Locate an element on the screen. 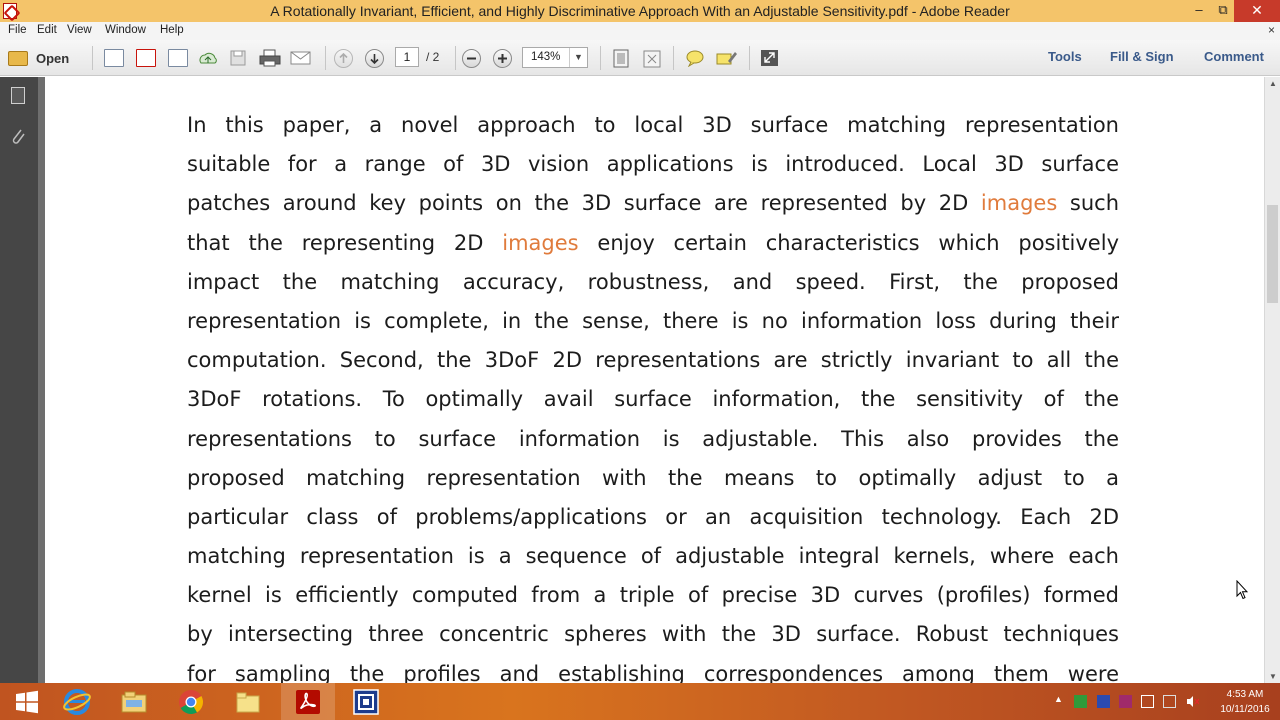 Image resolution: width=1280 pixels, height=720 pixels. adobe-reader-app-icon is located at coordinates (10, 11).